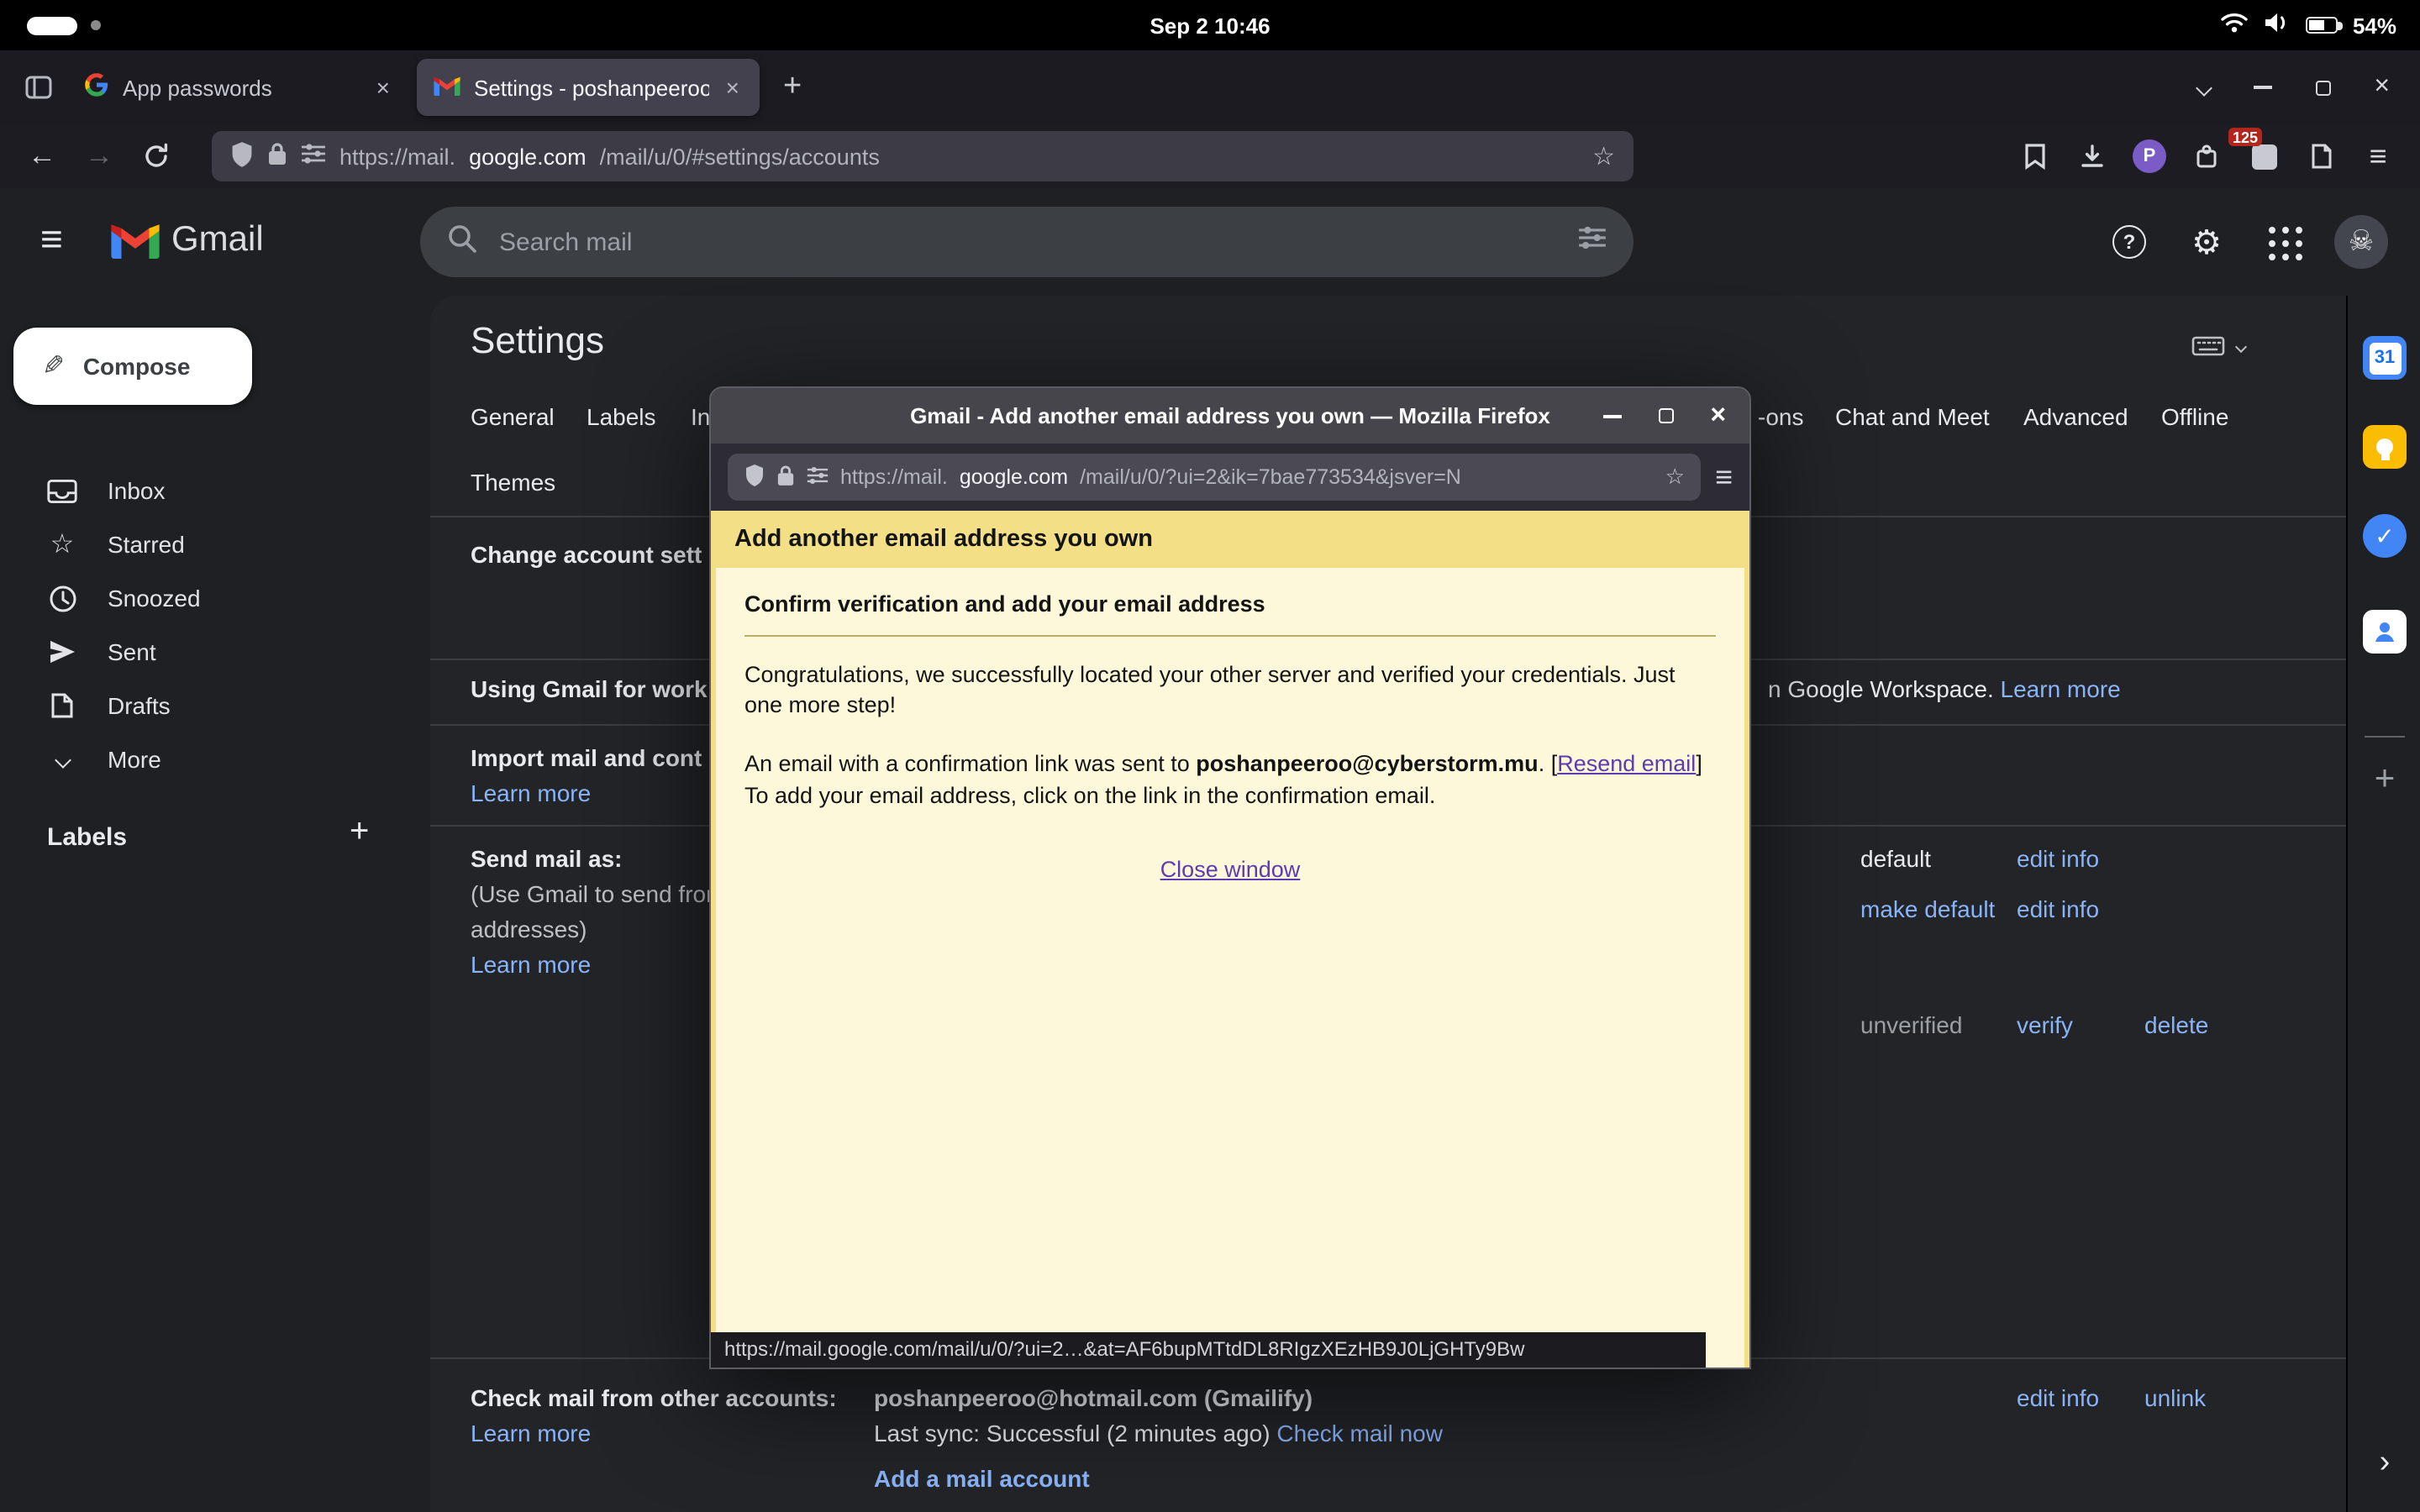 Image resolution: width=2420 pixels, height=1512 pixels. Describe the element at coordinates (52, 25) in the screenshot. I see `activities-pill` at that location.